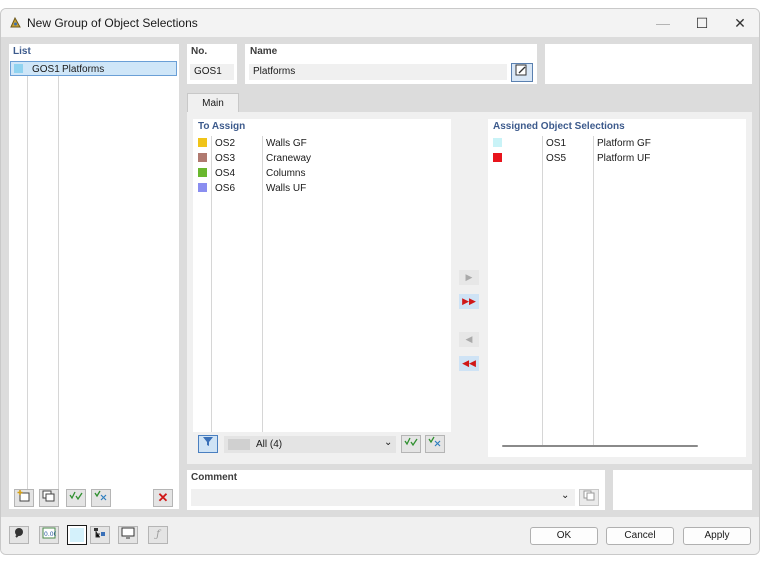 Image resolution: width=760 pixels, height=563 pixels. What do you see at coordinates (378, 72) in the screenshot?
I see `name-field: Platforms` at bounding box center [378, 72].